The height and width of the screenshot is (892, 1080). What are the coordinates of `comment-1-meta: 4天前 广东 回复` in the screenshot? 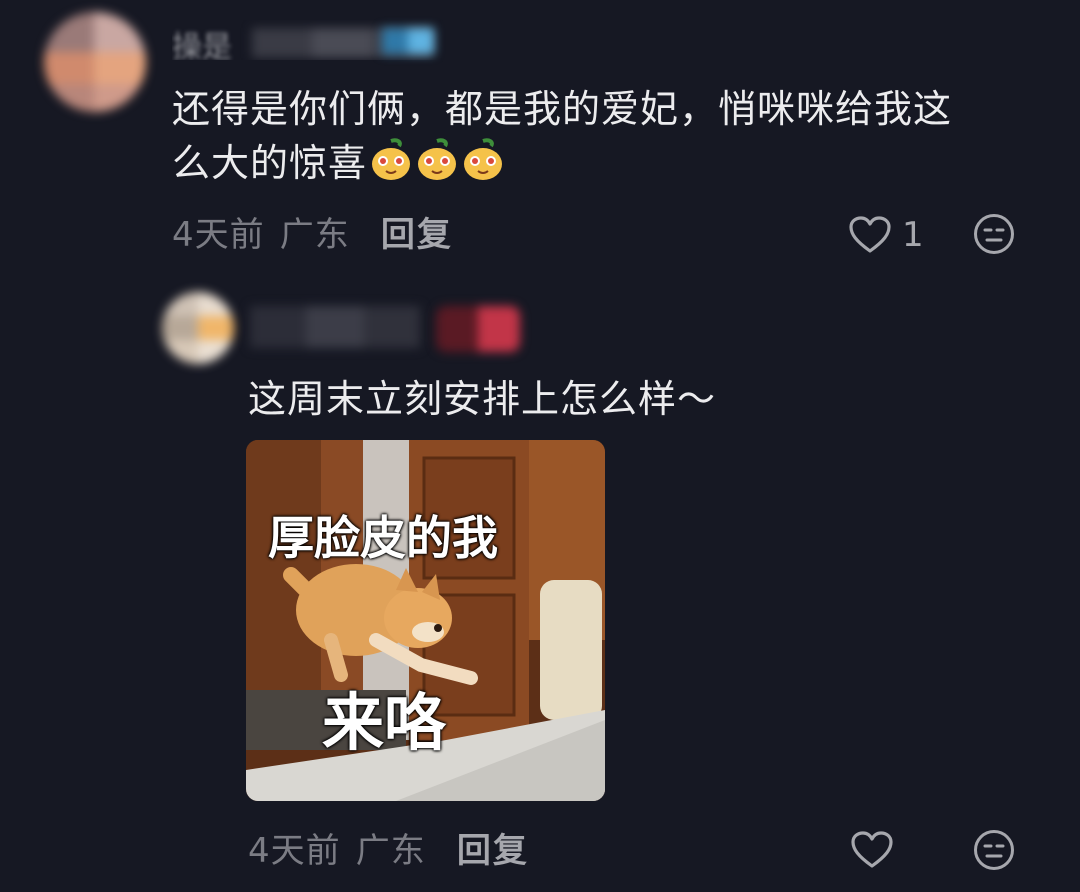 It's located at (312, 235).